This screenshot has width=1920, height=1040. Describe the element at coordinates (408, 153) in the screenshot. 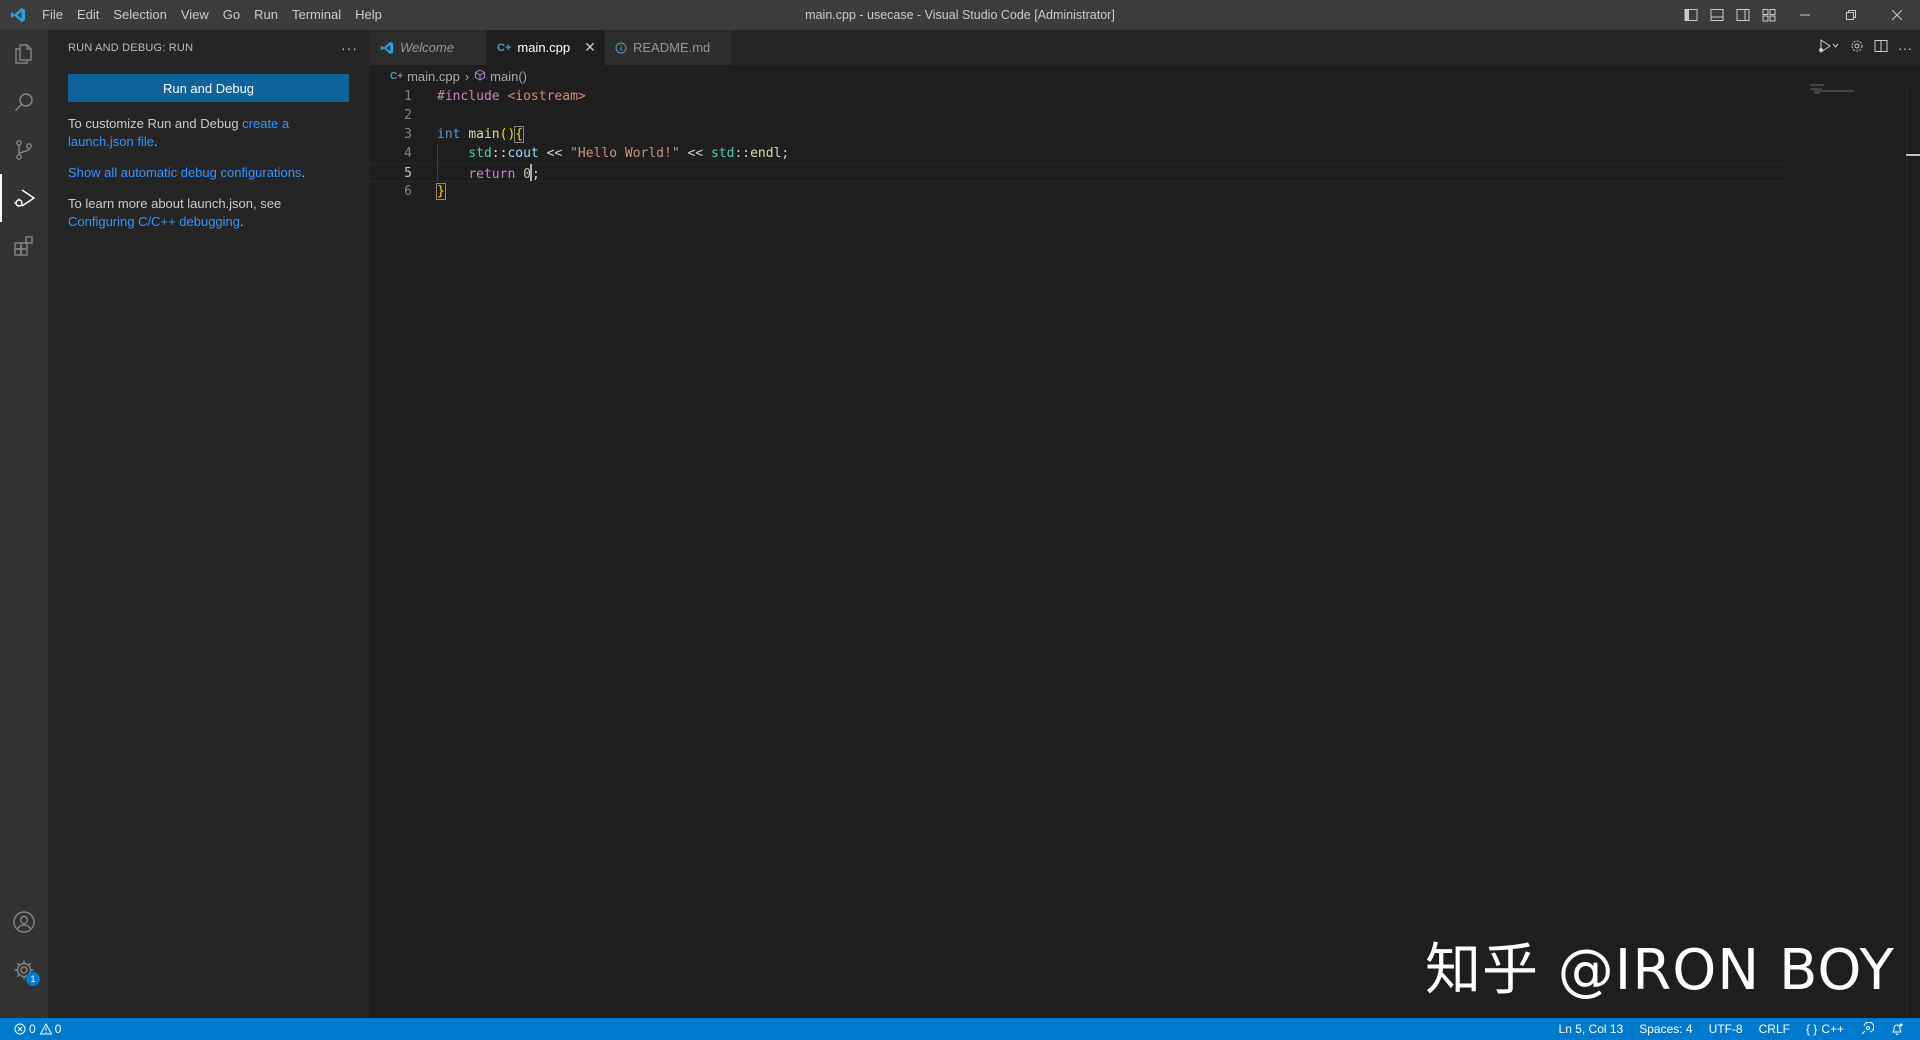

I see `line-number: 4` at that location.